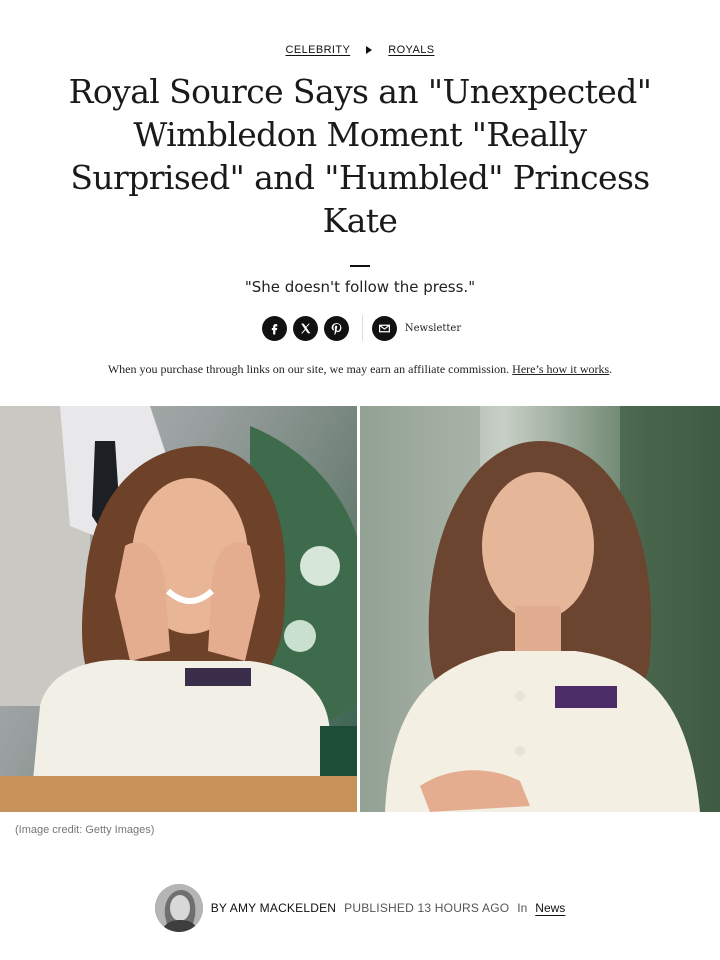 The width and height of the screenshot is (720, 960). I want to click on article-standfirst: "She doesn't follow the press.", so click(360, 287).